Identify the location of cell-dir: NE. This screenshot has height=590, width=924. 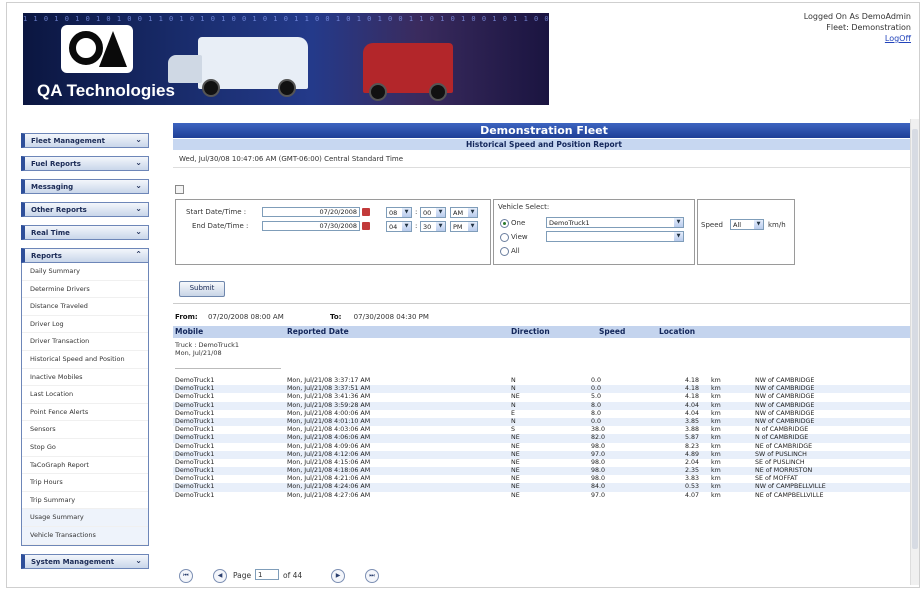
(515, 462).